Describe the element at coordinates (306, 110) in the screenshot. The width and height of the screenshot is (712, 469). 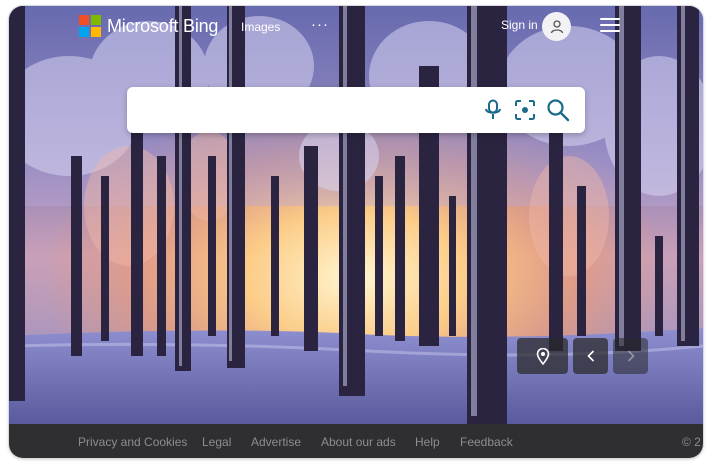
I see `search-input` at that location.